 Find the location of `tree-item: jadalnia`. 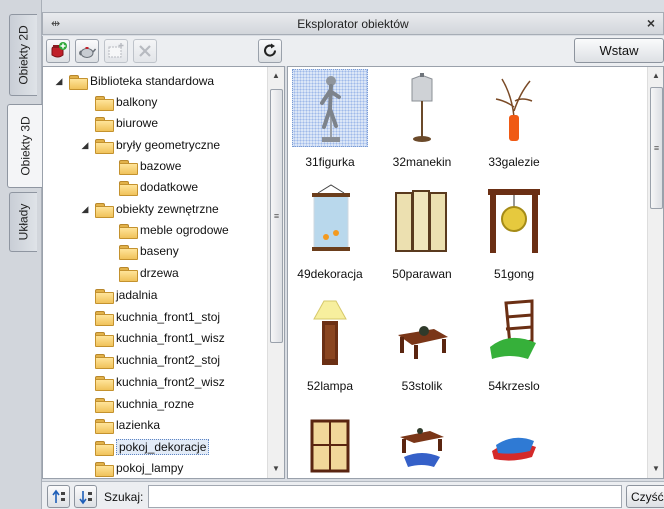

tree-item: jadalnia is located at coordinates (118, 295).